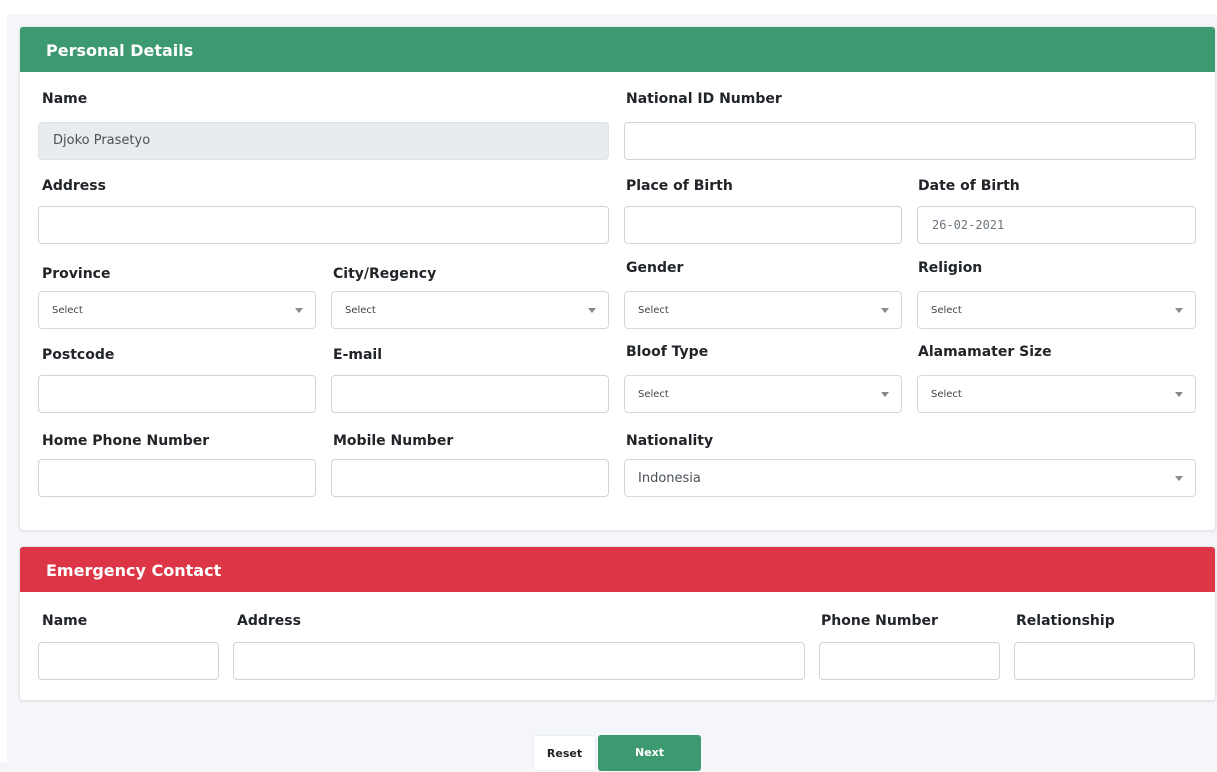 The image size is (1217, 772). Describe the element at coordinates (470, 394) in the screenshot. I see `email-field` at that location.